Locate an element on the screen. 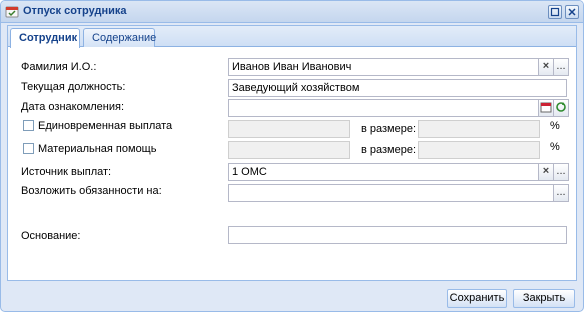 The height and width of the screenshot is (312, 584). delegate-label: Возложить обязанности на: is located at coordinates (91, 191).